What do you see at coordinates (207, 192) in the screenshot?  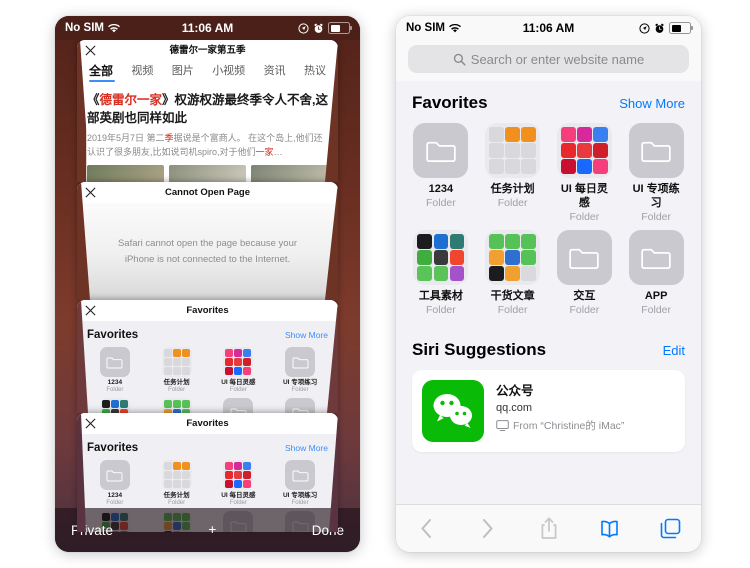 I see `tab-card-header: Cannot Open Page` at bounding box center [207, 192].